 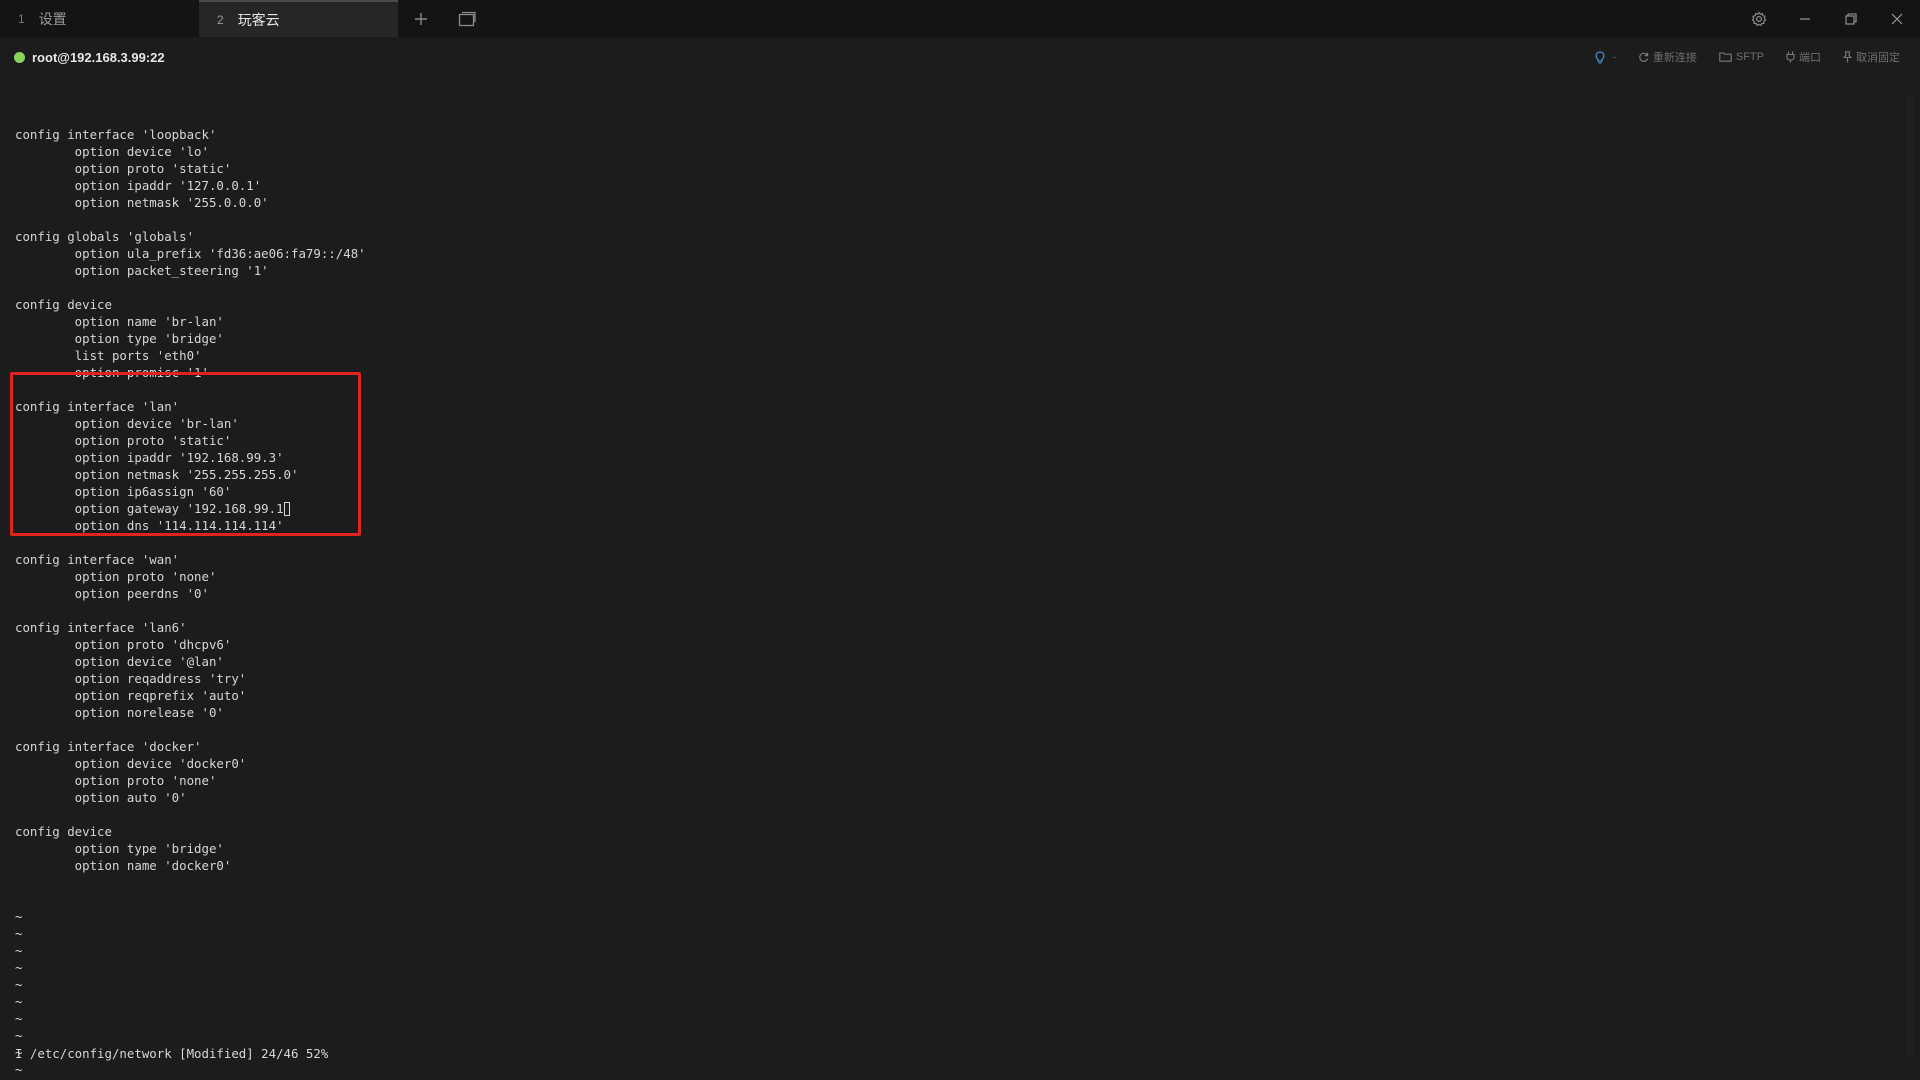 What do you see at coordinates (131, 678) in the screenshot?
I see `terminal-line-text: option reqaddress 'try'` at bounding box center [131, 678].